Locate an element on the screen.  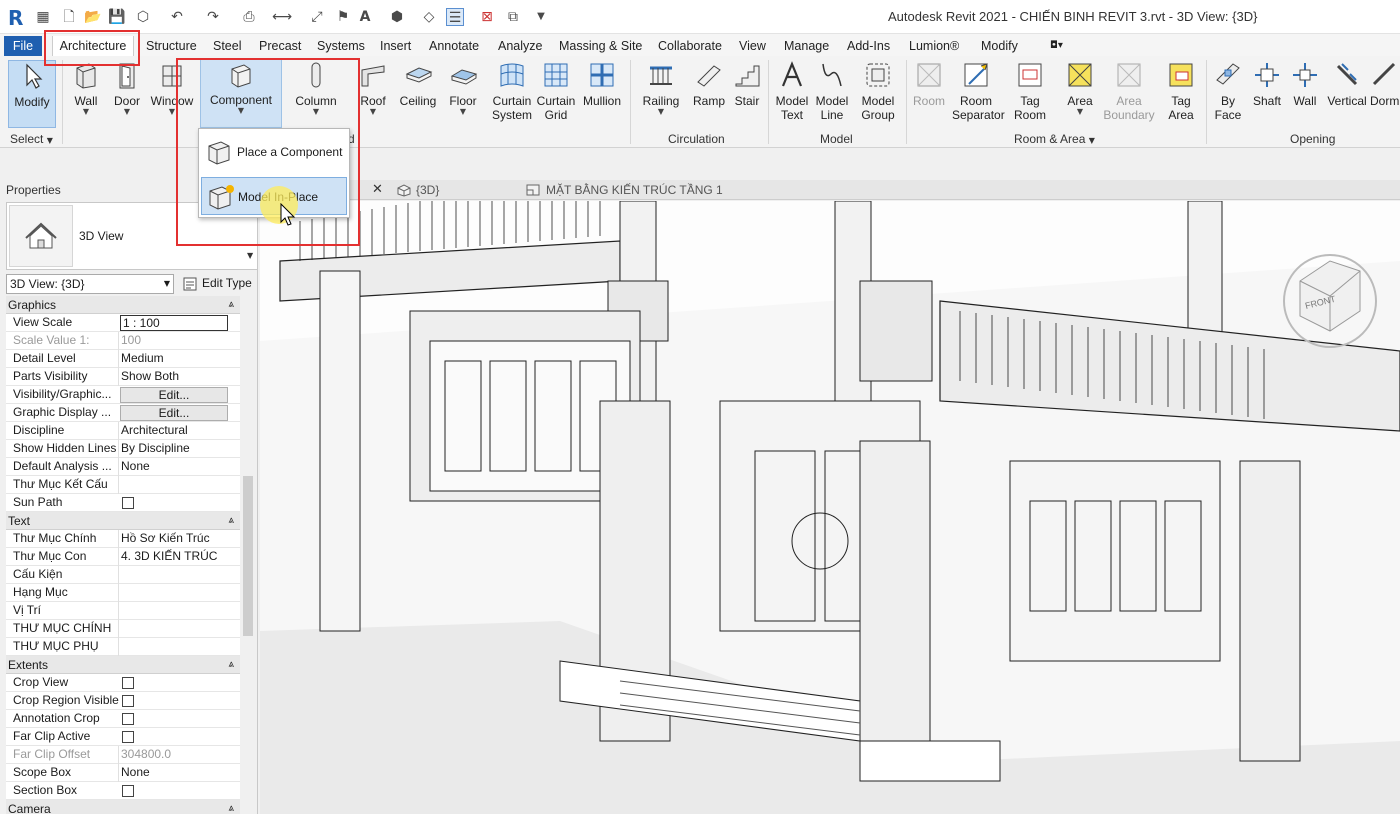
redo-icon: ↷ is located at coordinates (213, 17).